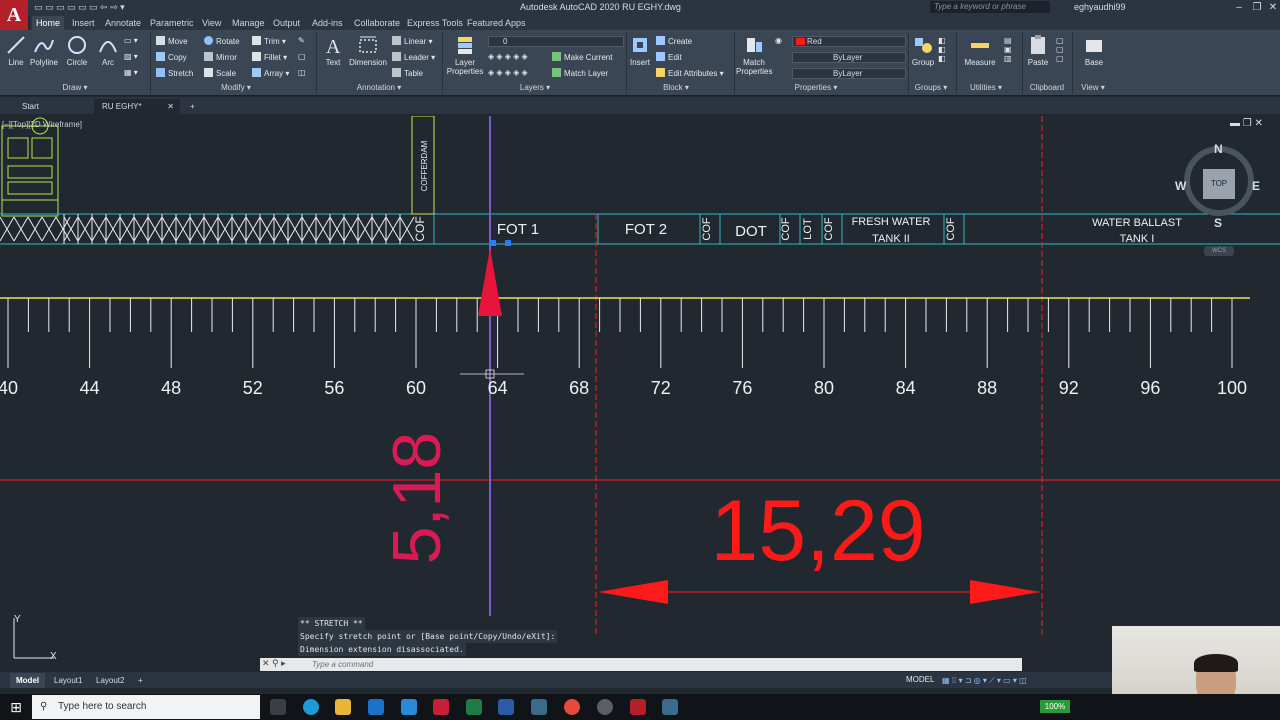  Describe the element at coordinates (1218, 223) in the screenshot. I see `compass-south: S` at that location.